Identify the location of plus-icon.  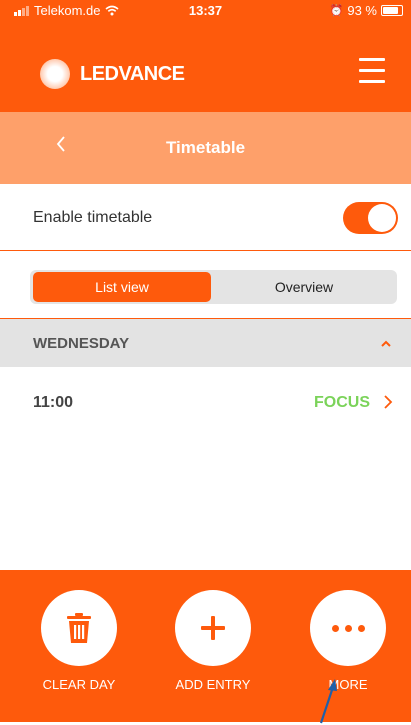
(213, 628).